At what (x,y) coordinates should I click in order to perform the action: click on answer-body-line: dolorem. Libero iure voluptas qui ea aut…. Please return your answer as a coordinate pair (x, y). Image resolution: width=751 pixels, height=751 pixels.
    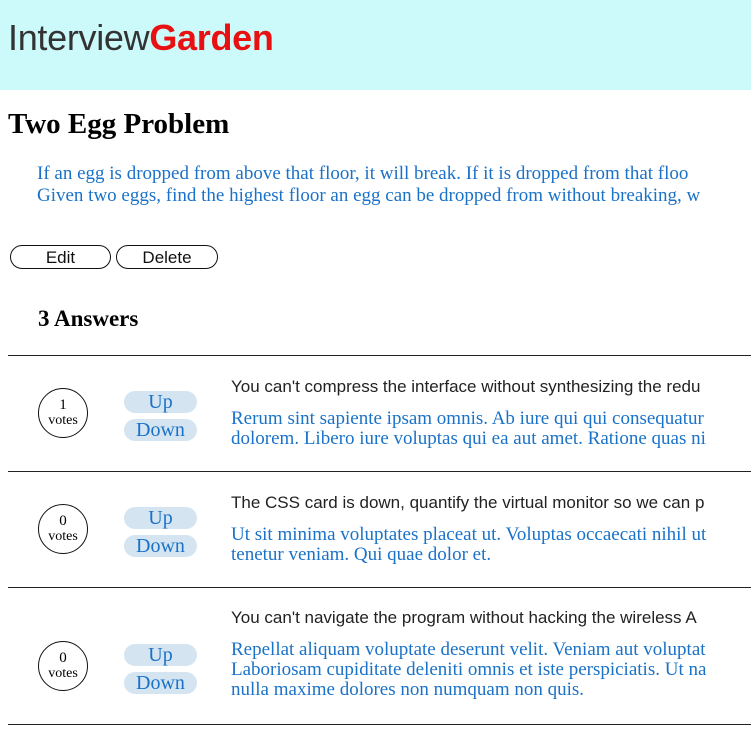
    Looking at the image, I should click on (468, 438).